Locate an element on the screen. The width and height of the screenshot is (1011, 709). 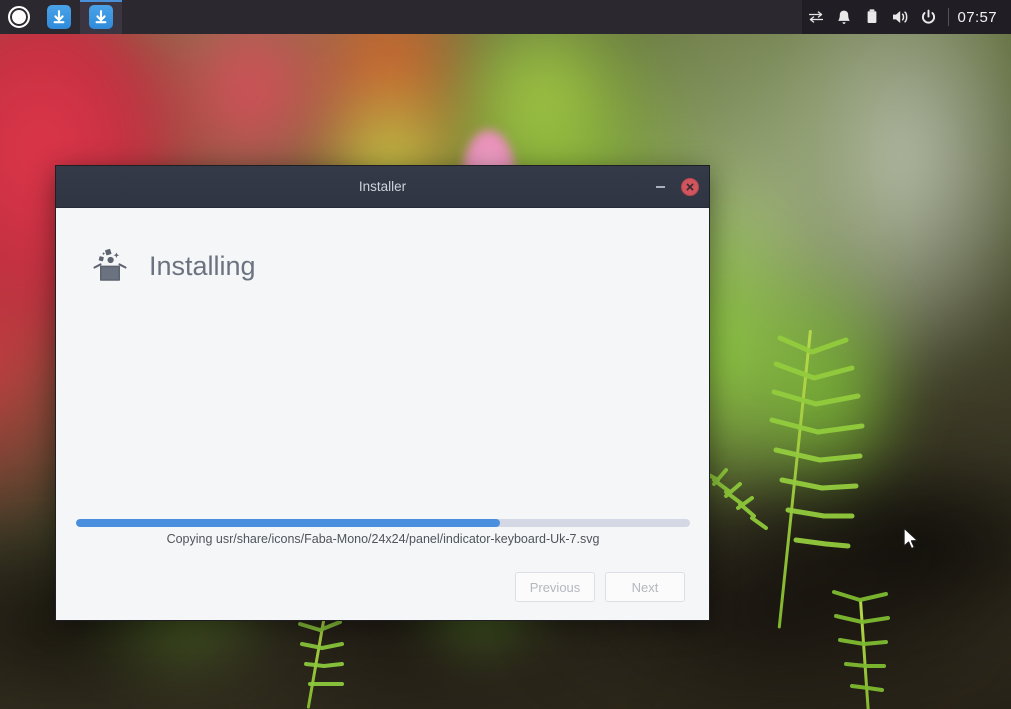
system-tray: 07:57 is located at coordinates (906, 17).